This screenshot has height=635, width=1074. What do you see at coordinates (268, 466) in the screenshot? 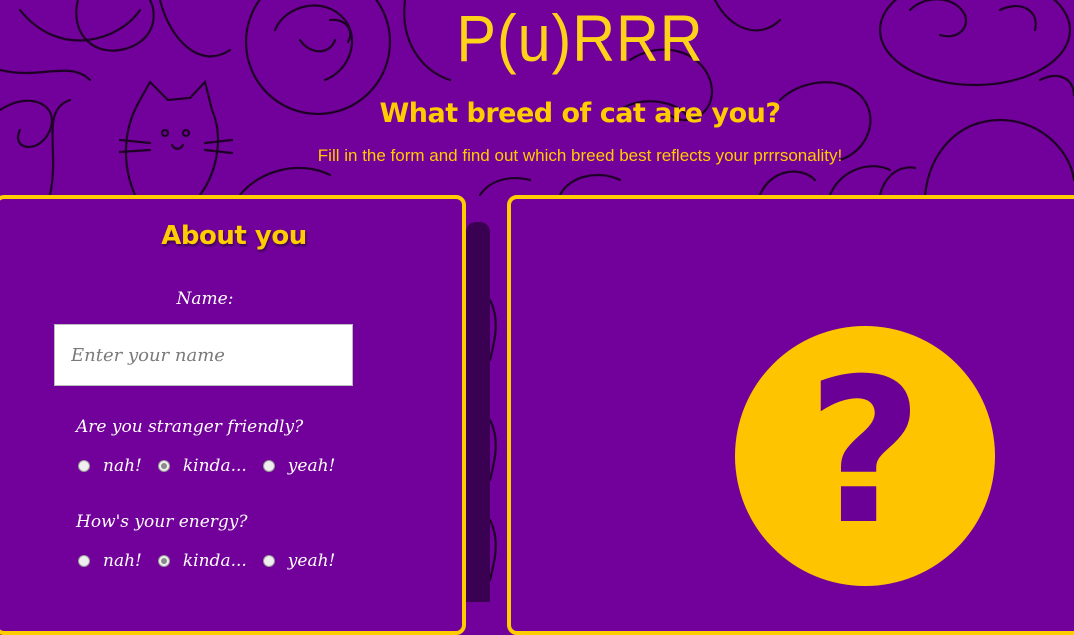
I see `radio-stranger-yeah` at bounding box center [268, 466].